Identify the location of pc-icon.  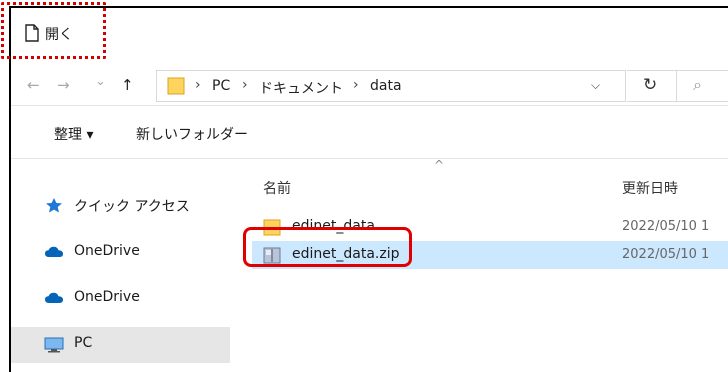
(54, 345).